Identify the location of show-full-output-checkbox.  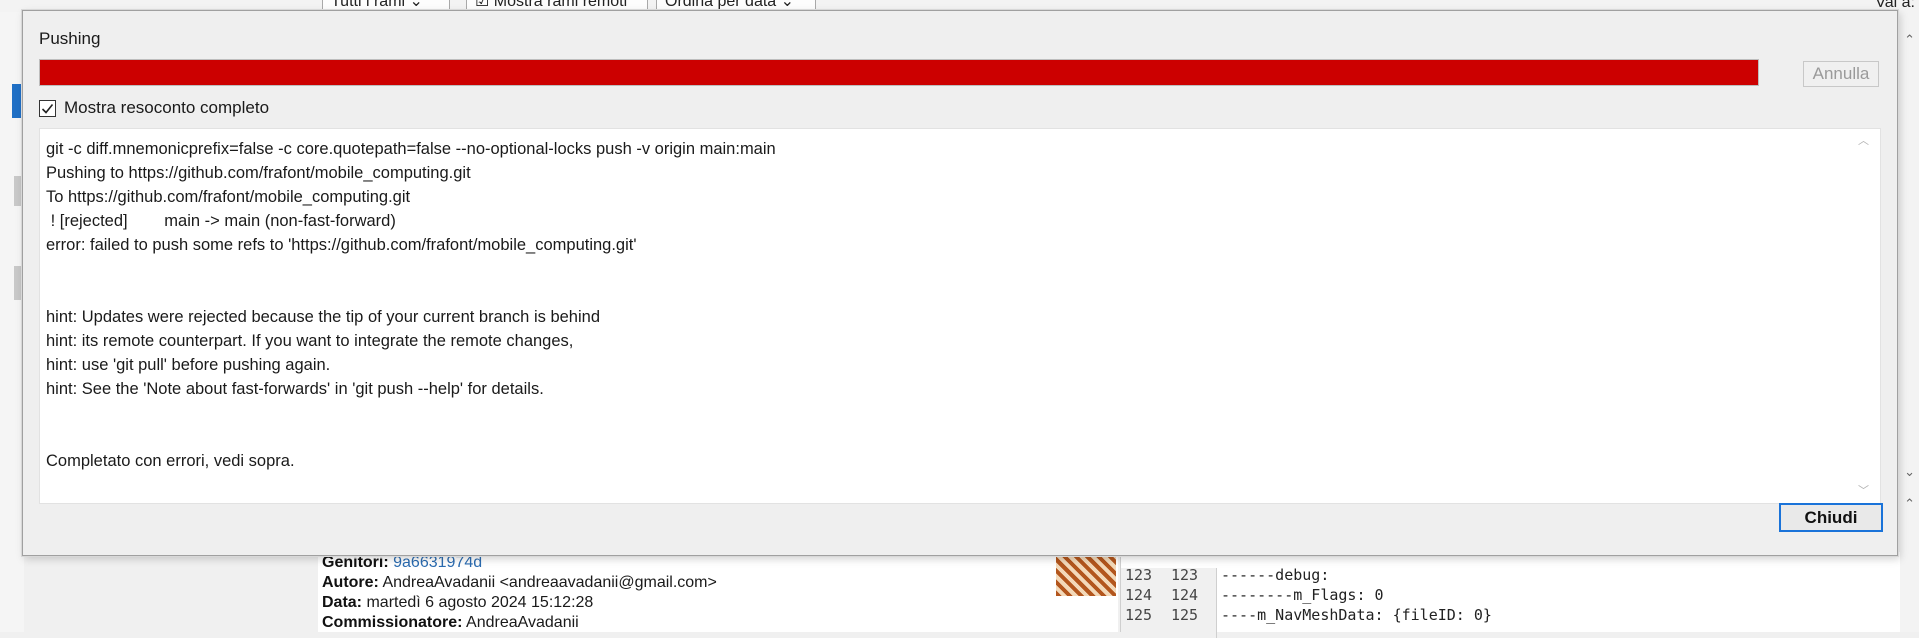
(47, 108).